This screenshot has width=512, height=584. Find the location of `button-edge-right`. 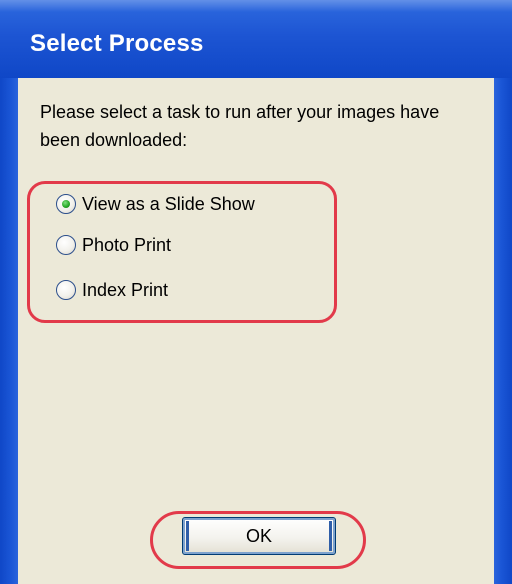

button-edge-right is located at coordinates (330, 536).